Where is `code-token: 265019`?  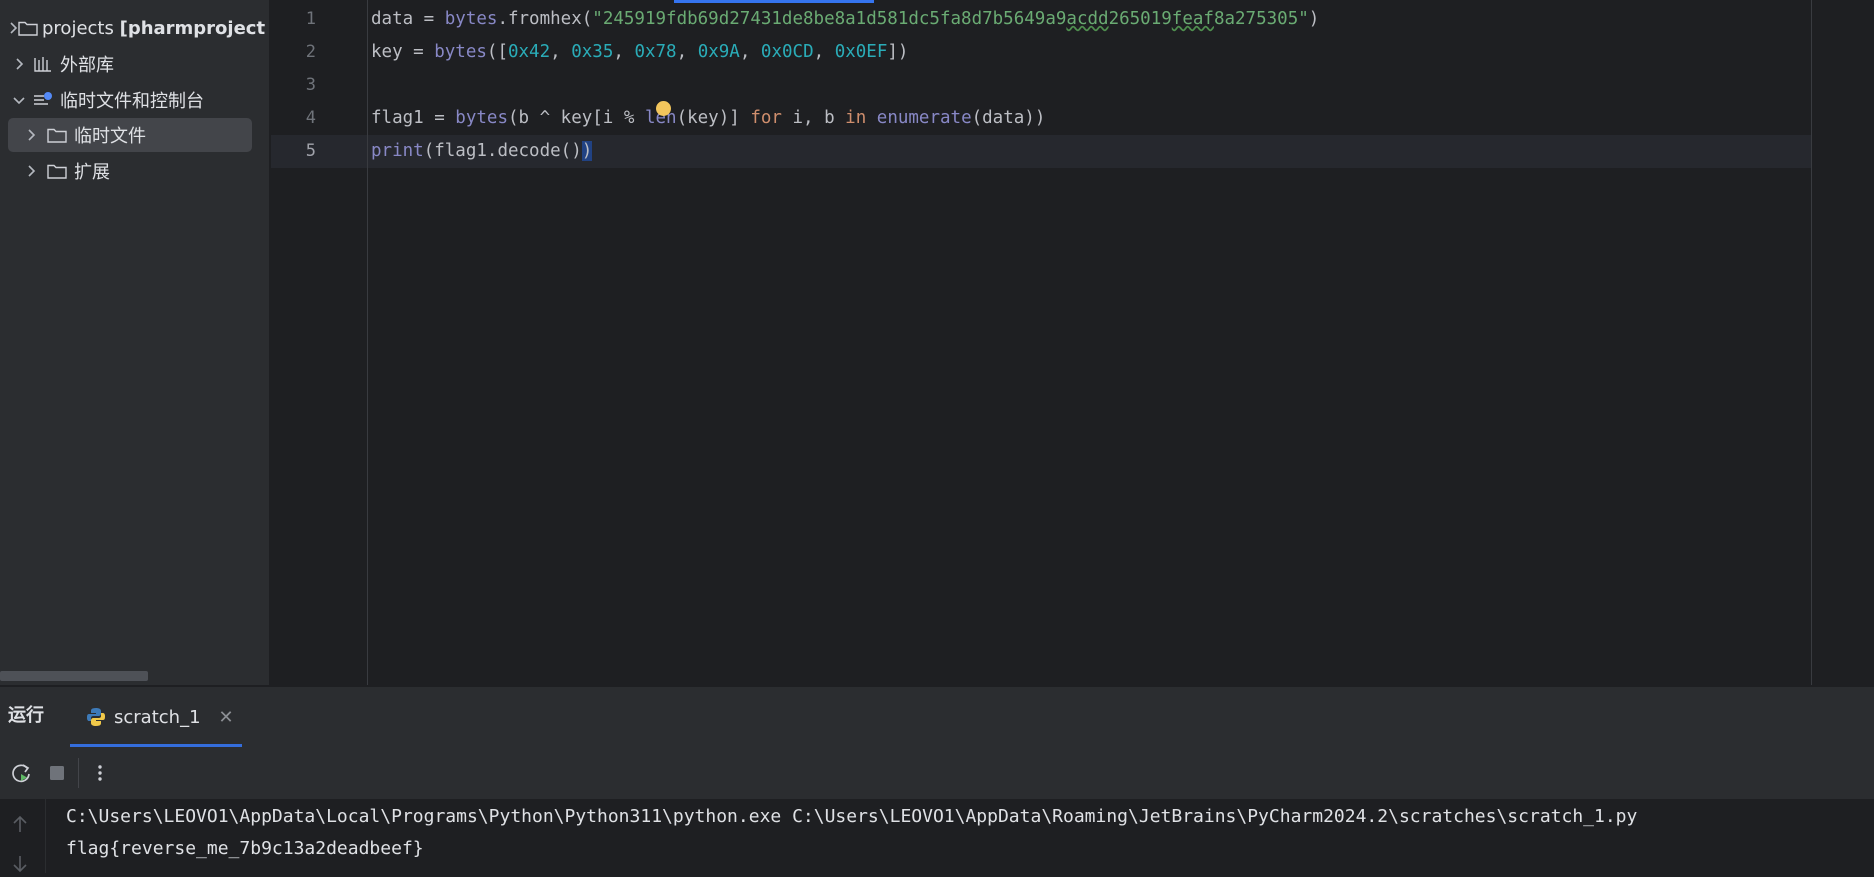
code-token: 265019 is located at coordinates (1140, 19).